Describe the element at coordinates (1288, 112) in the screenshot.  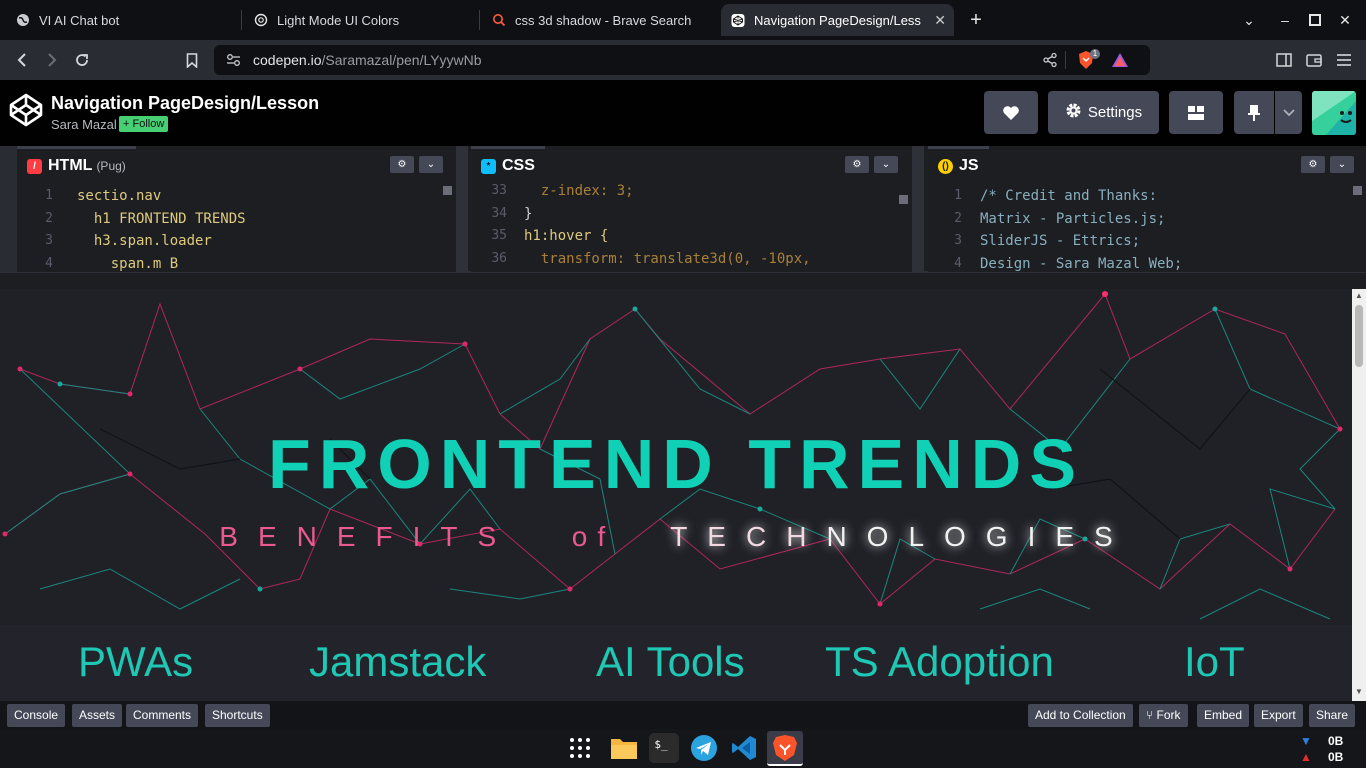
I see `pin-dropdown-button` at that location.